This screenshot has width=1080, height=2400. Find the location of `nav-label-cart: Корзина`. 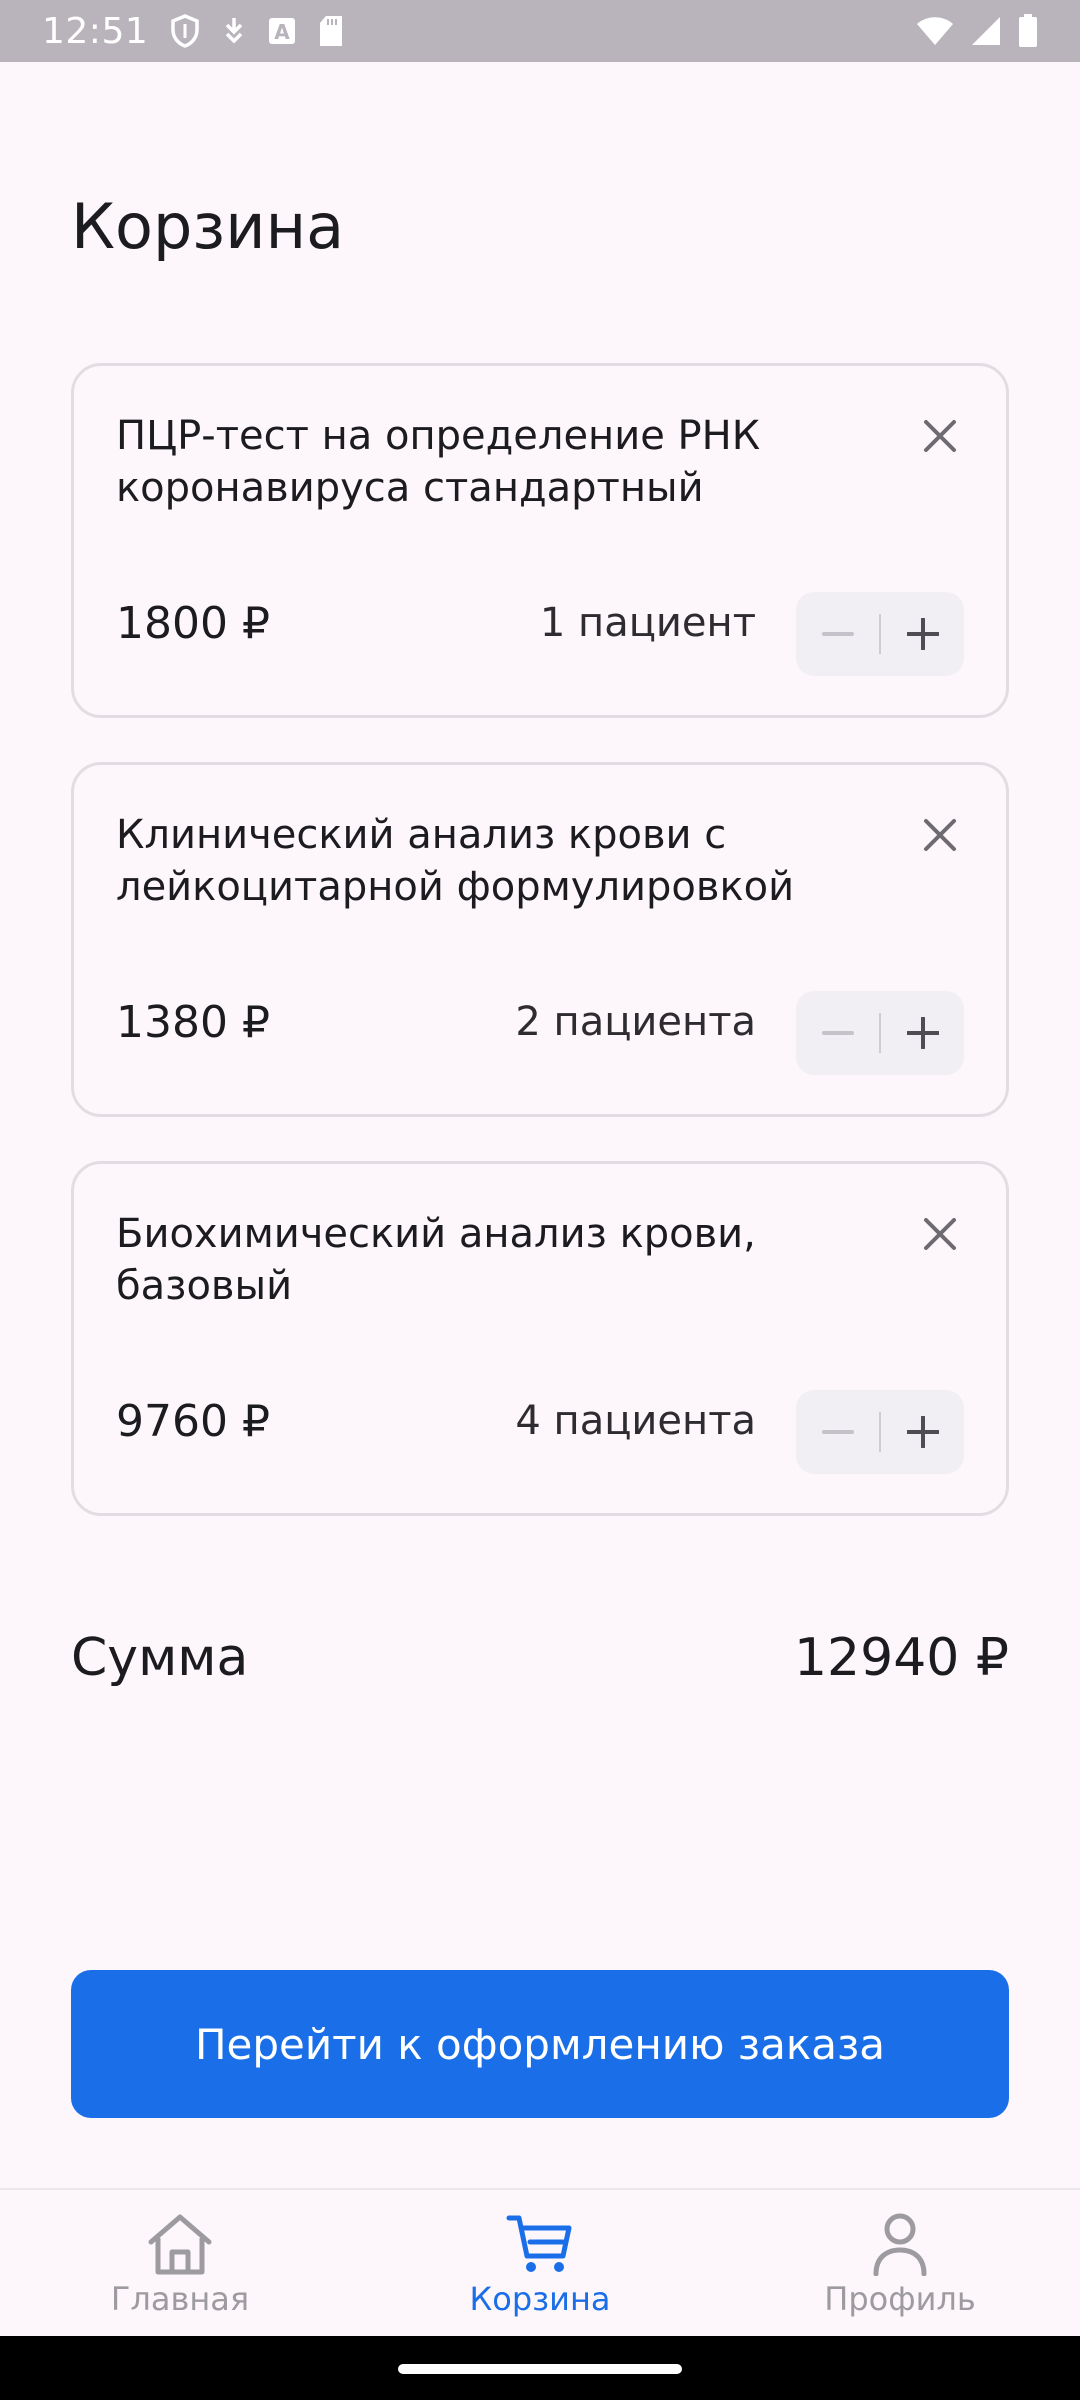

nav-label-cart: Корзина is located at coordinates (540, 2299).